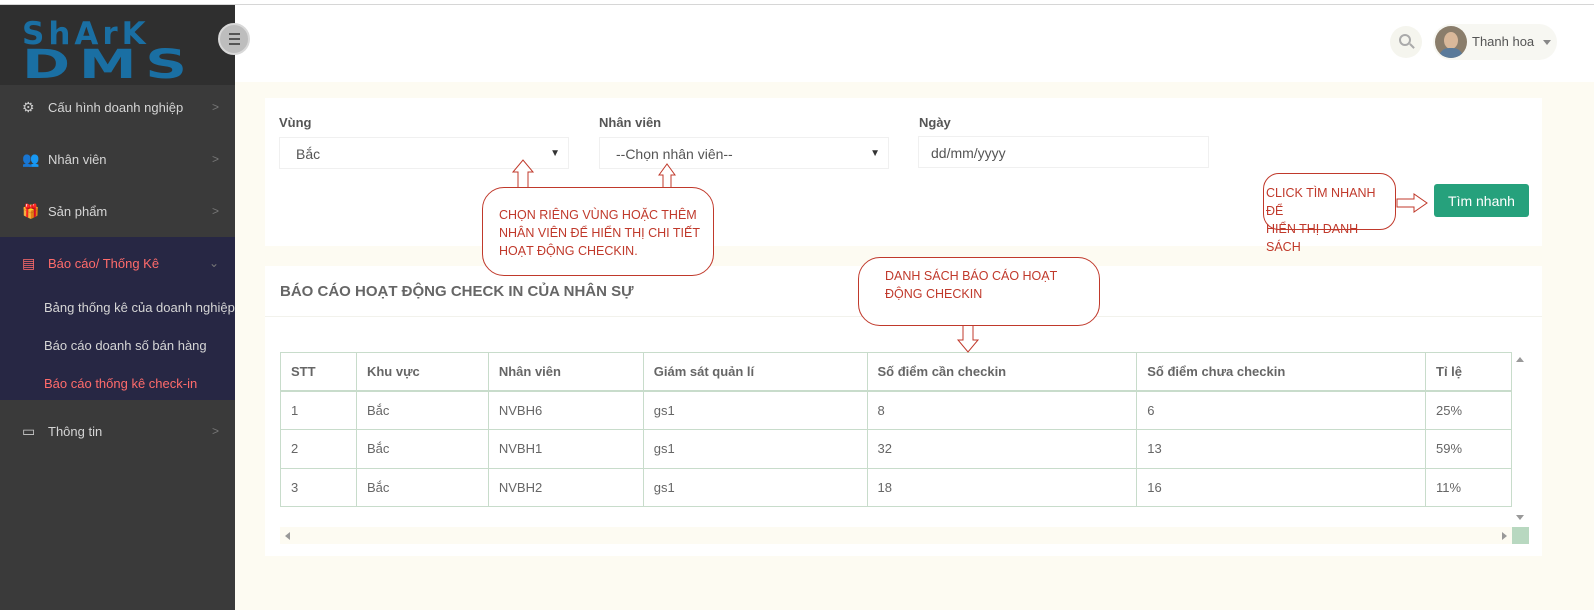 The width and height of the screenshot is (1594, 610). I want to click on annotation-arrow-up-employee, so click(667, 175).